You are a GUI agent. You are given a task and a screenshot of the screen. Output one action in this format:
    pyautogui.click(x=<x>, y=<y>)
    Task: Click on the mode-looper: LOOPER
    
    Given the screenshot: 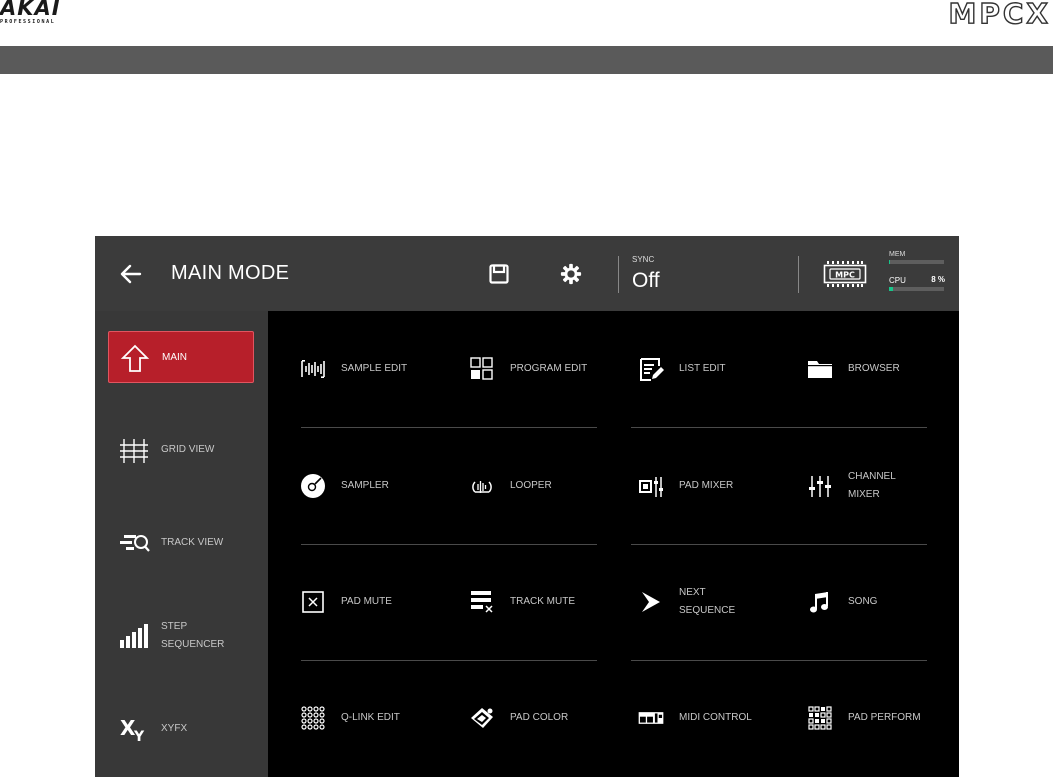 What is the action you would take?
    pyautogui.click(x=519, y=486)
    